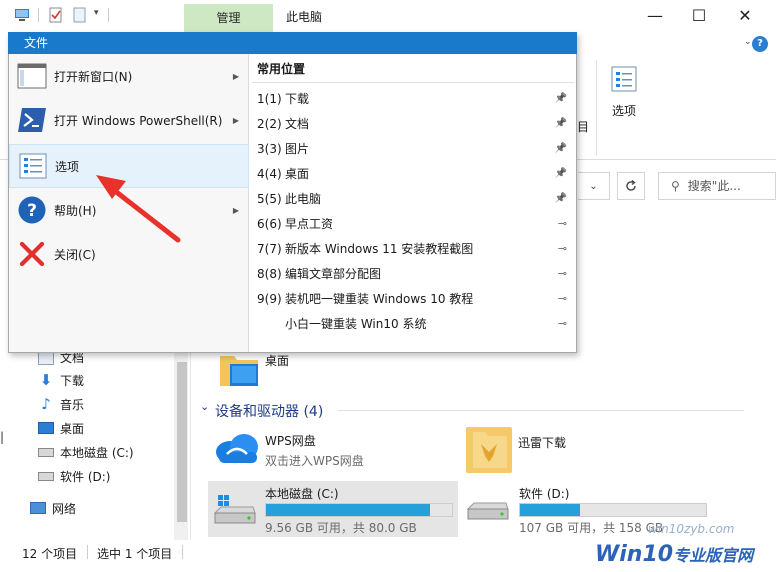 The image size is (776, 572). I want to click on ribbon-expand-icon: ⌄, so click(748, 42).